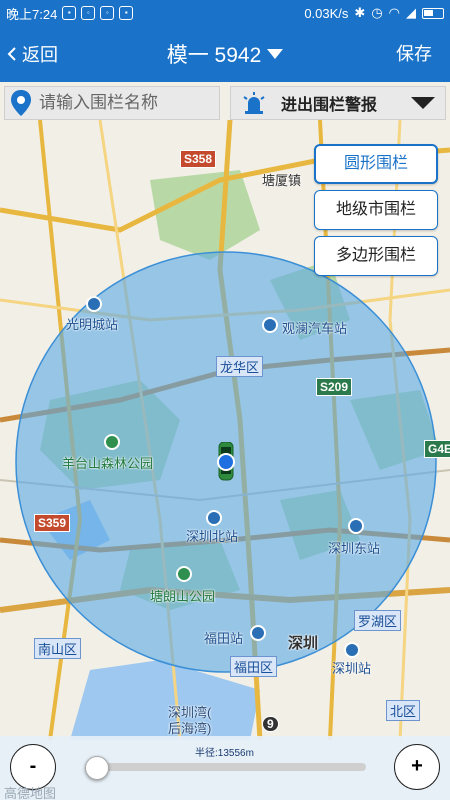 This screenshot has width=450, height=800. What do you see at coordinates (414, 54) in the screenshot?
I see `save-button: 保存` at bounding box center [414, 54].